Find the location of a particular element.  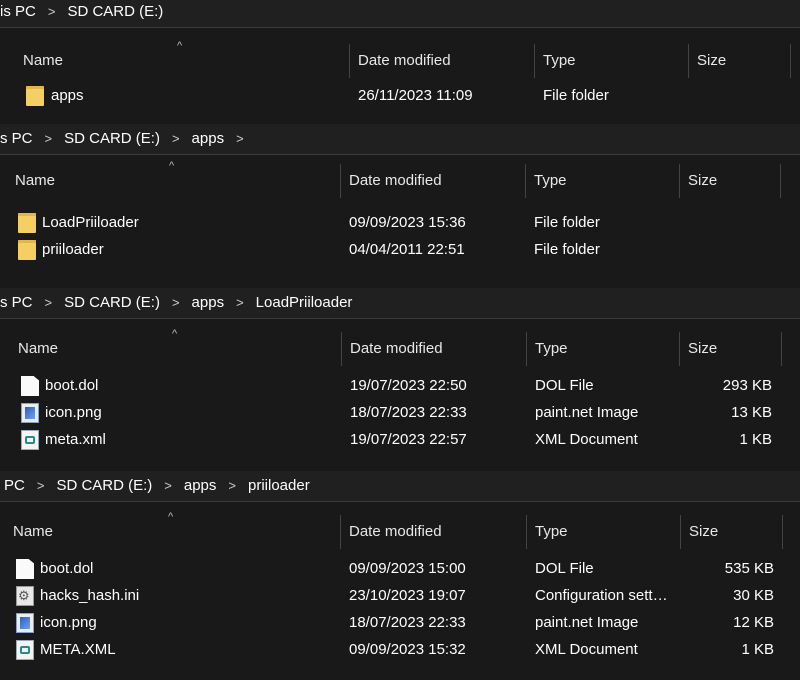

breadcrumb-item-loadpriiloader: LoadPriiloader is located at coordinates (304, 302).